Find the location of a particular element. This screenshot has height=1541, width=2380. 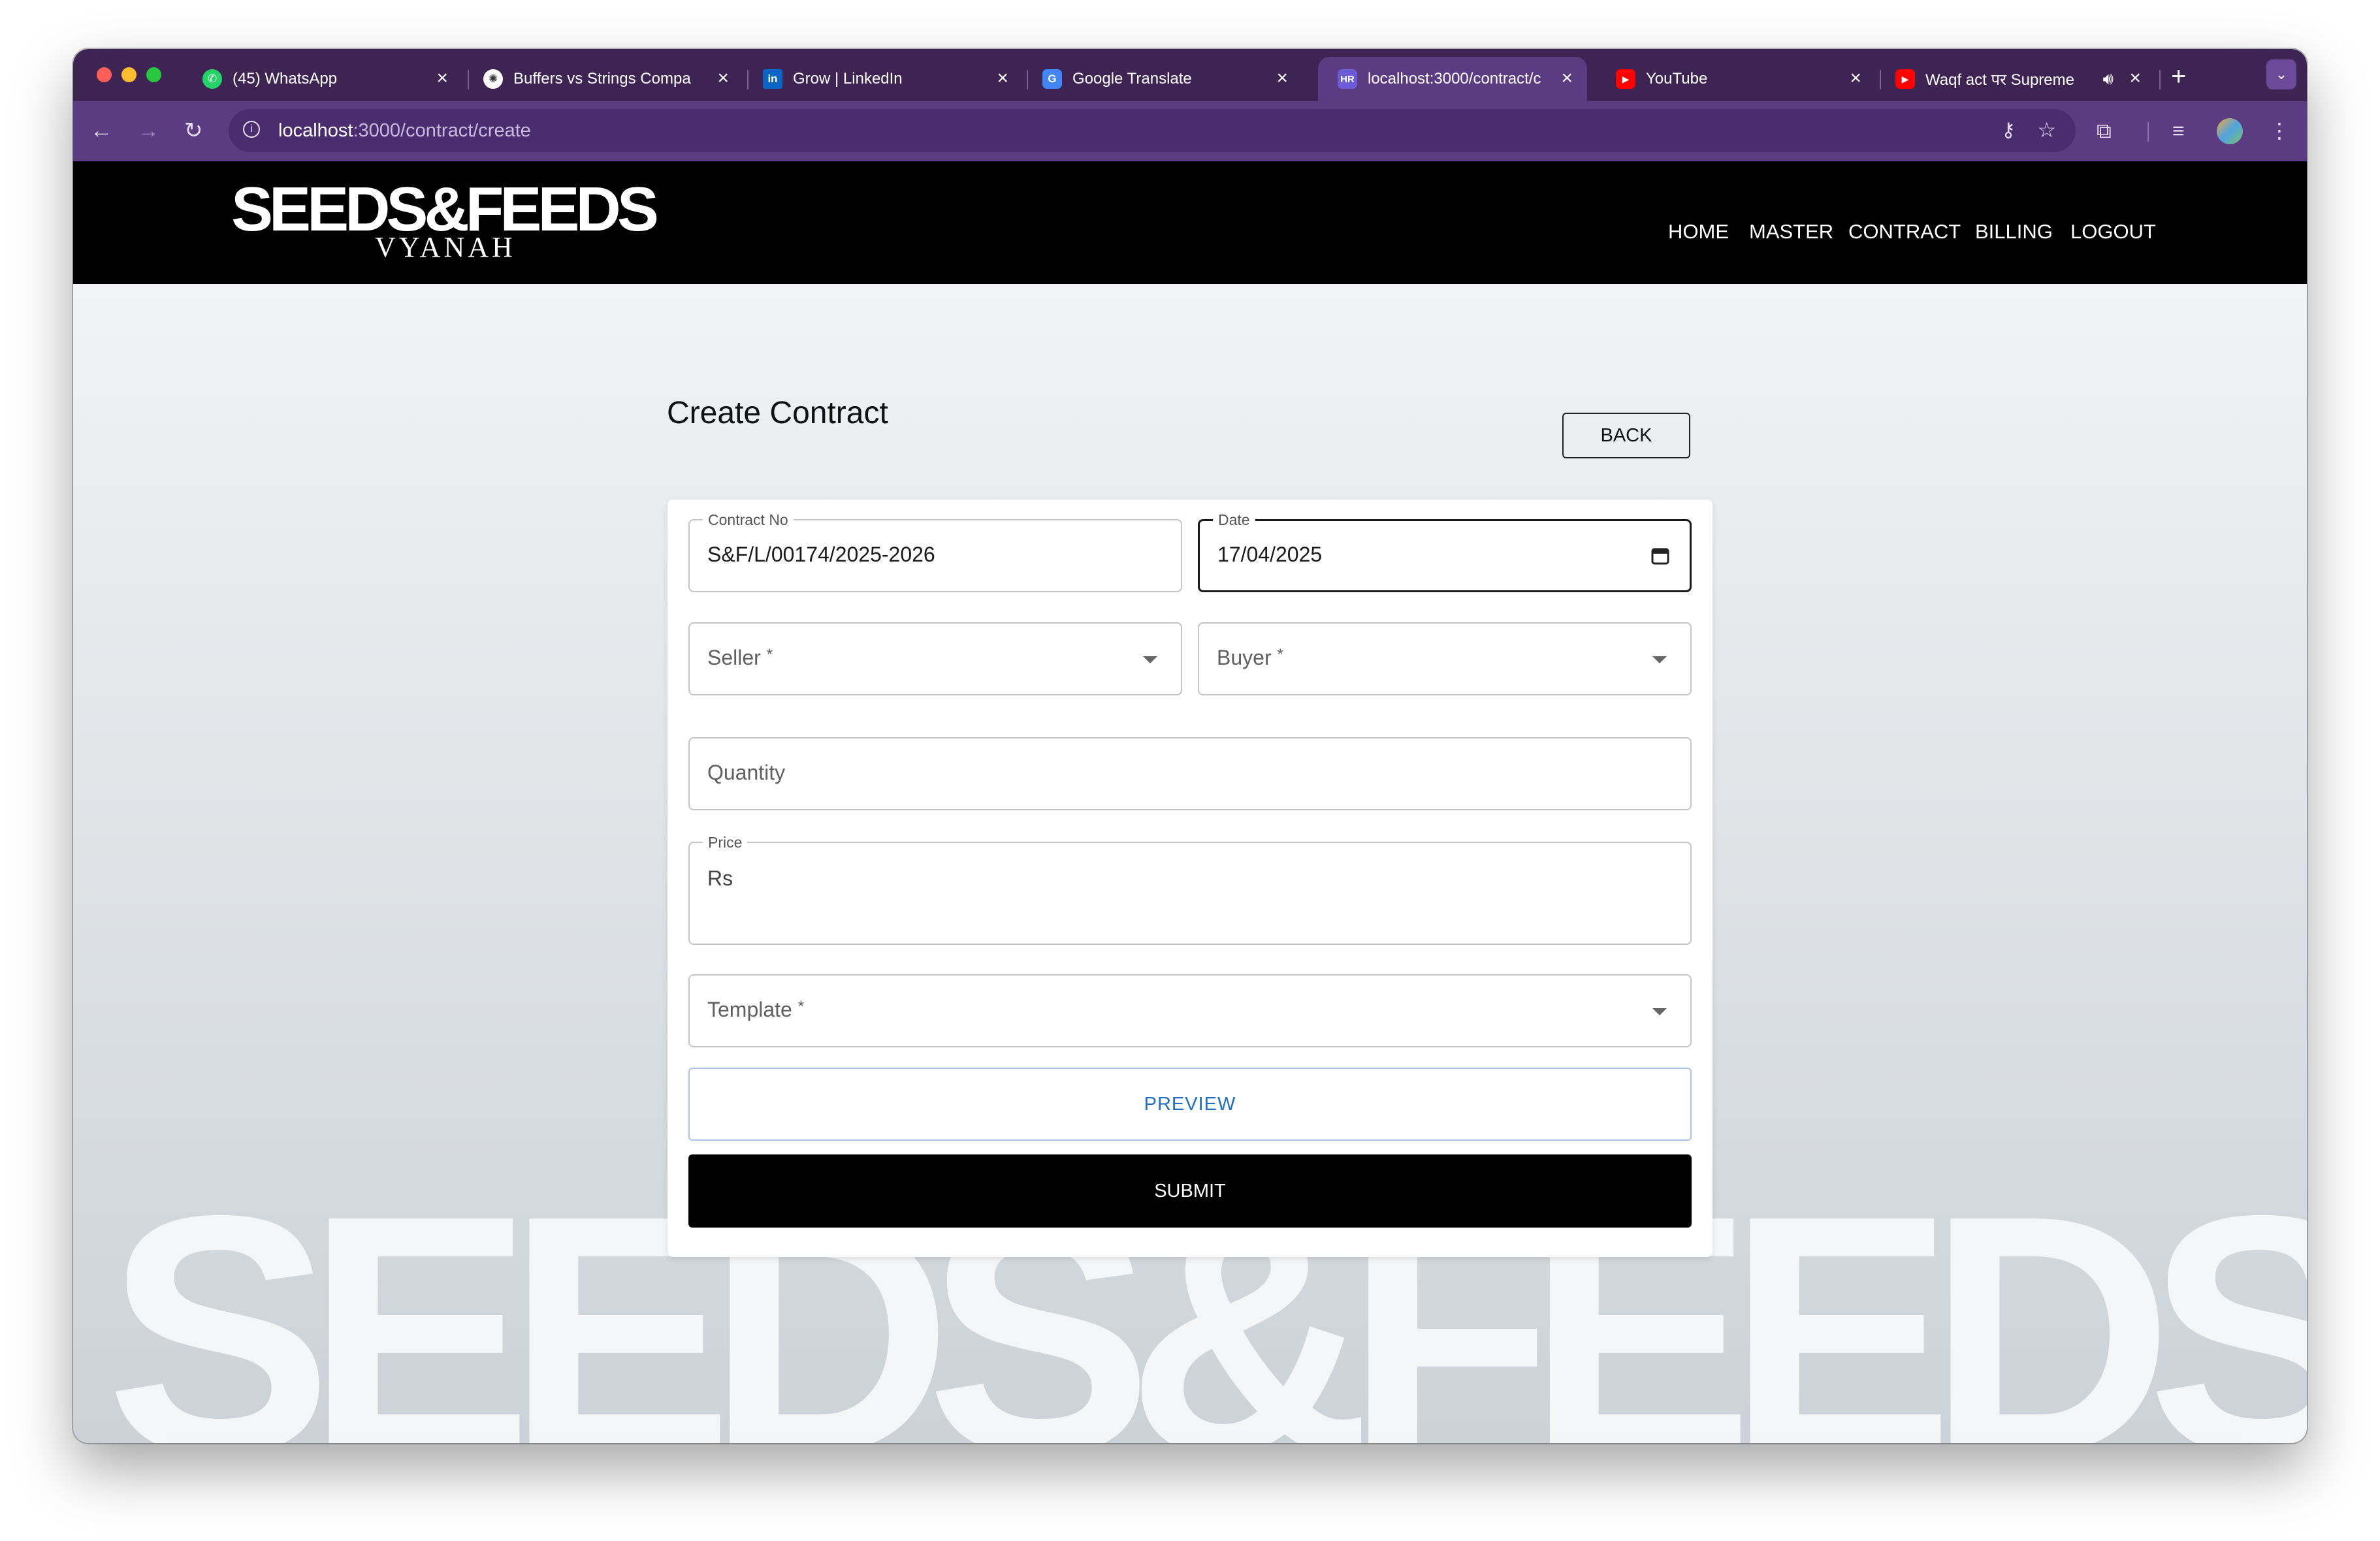

nav-contract: CONTRACT is located at coordinates (1904, 231).